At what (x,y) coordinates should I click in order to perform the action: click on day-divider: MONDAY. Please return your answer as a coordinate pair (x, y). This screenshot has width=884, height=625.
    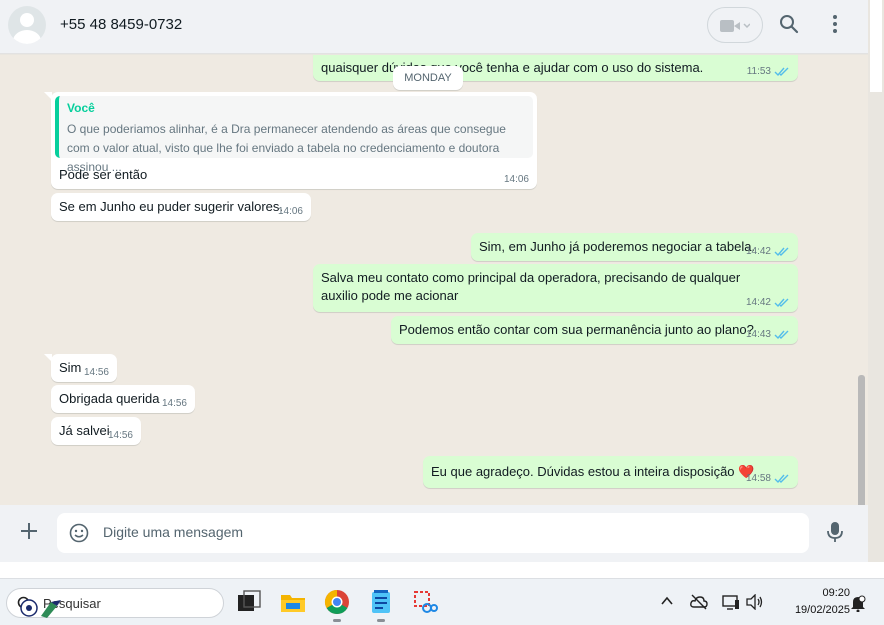
    Looking at the image, I should click on (428, 78).